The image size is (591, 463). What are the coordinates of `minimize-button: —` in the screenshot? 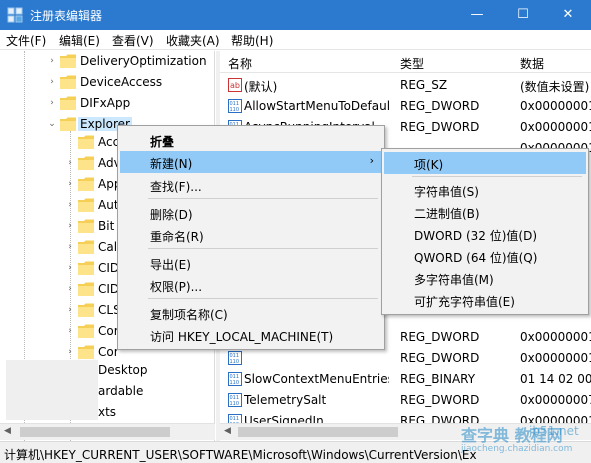 It's located at (477, 15).